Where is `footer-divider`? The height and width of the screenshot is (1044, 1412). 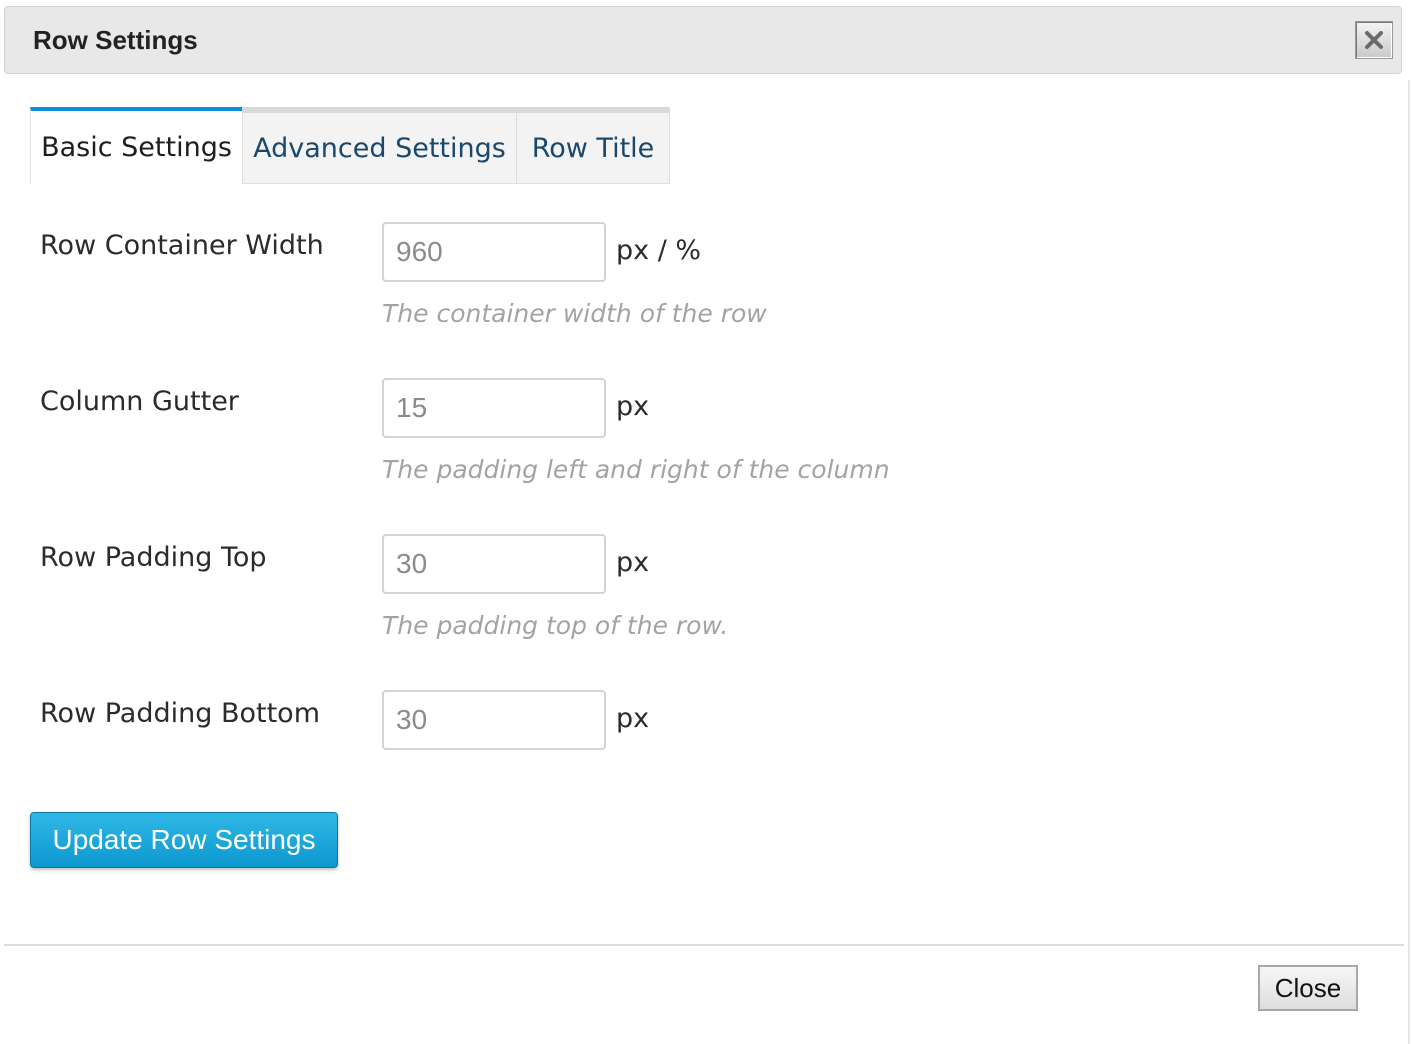
footer-divider is located at coordinates (704, 945).